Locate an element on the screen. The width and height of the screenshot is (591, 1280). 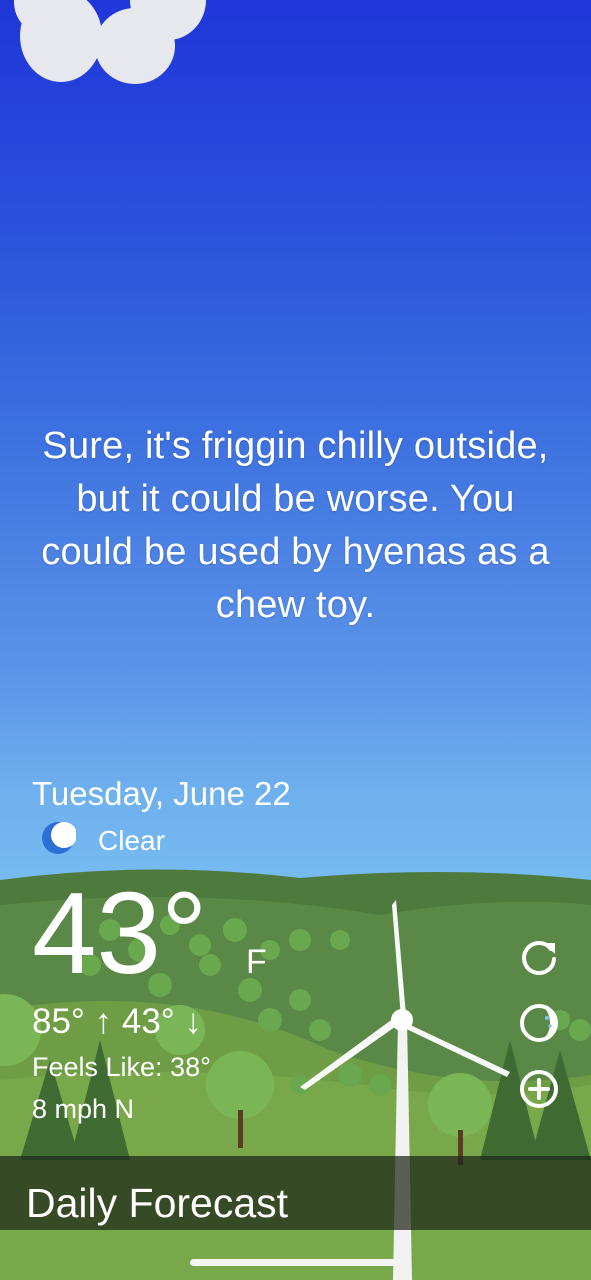
theme-button is located at coordinates (539, 1023).